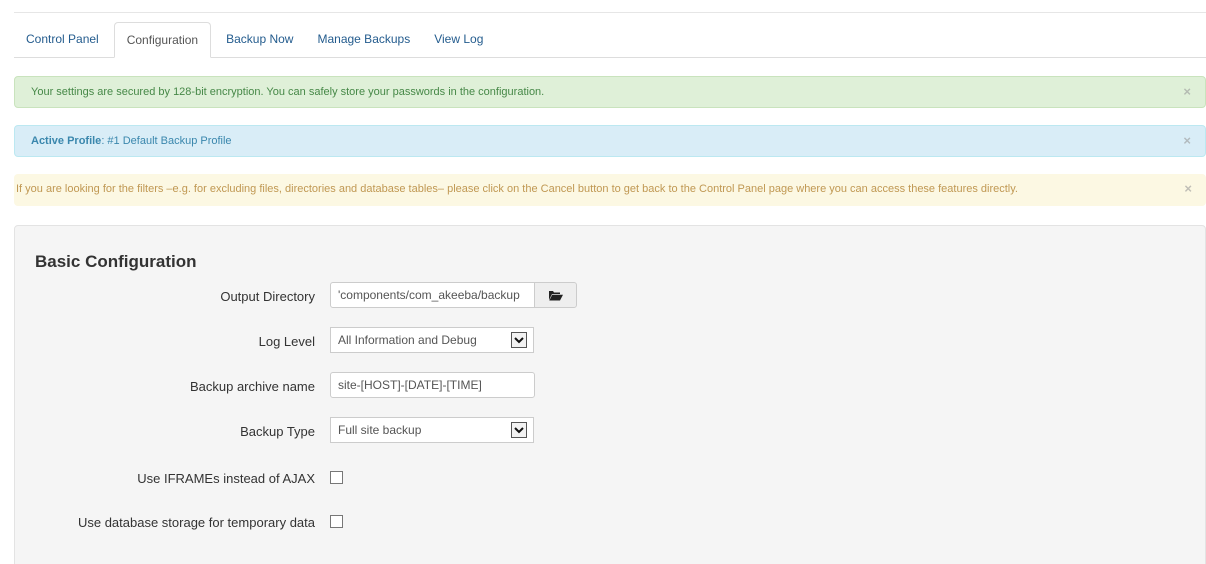  Describe the element at coordinates (610, 432) in the screenshot. I see `backup-type-row: Backup Type Full site backup` at that location.